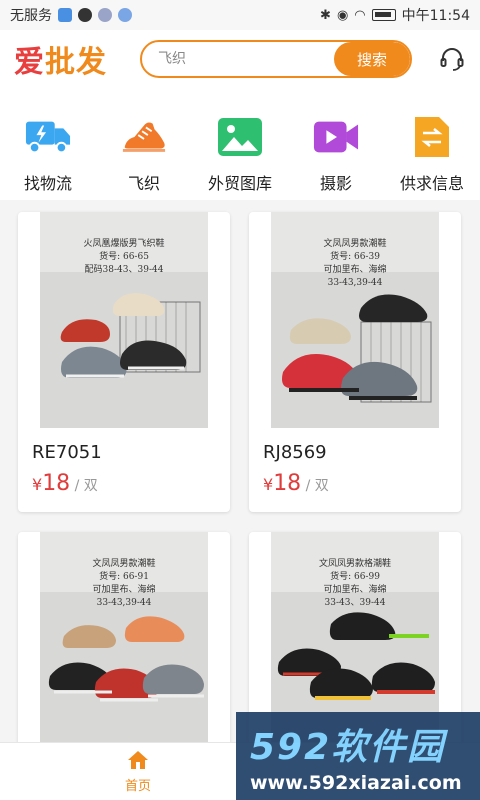 This screenshot has height=800, width=480. Describe the element at coordinates (335, 183) in the screenshot. I see `category-label: 摄影` at that location.